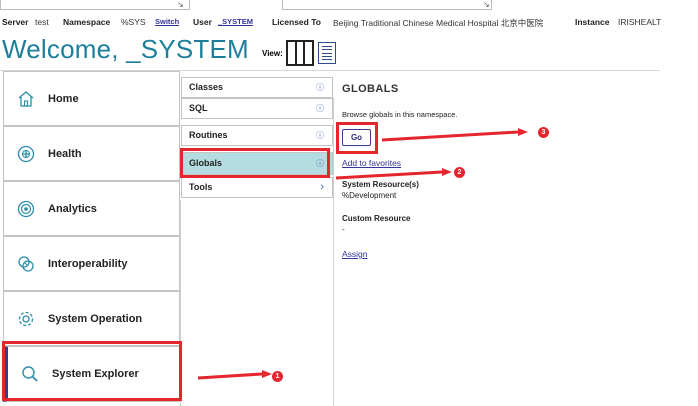  Describe the element at coordinates (277, 376) in the screenshot. I see `step-badge-1: 1` at that location.